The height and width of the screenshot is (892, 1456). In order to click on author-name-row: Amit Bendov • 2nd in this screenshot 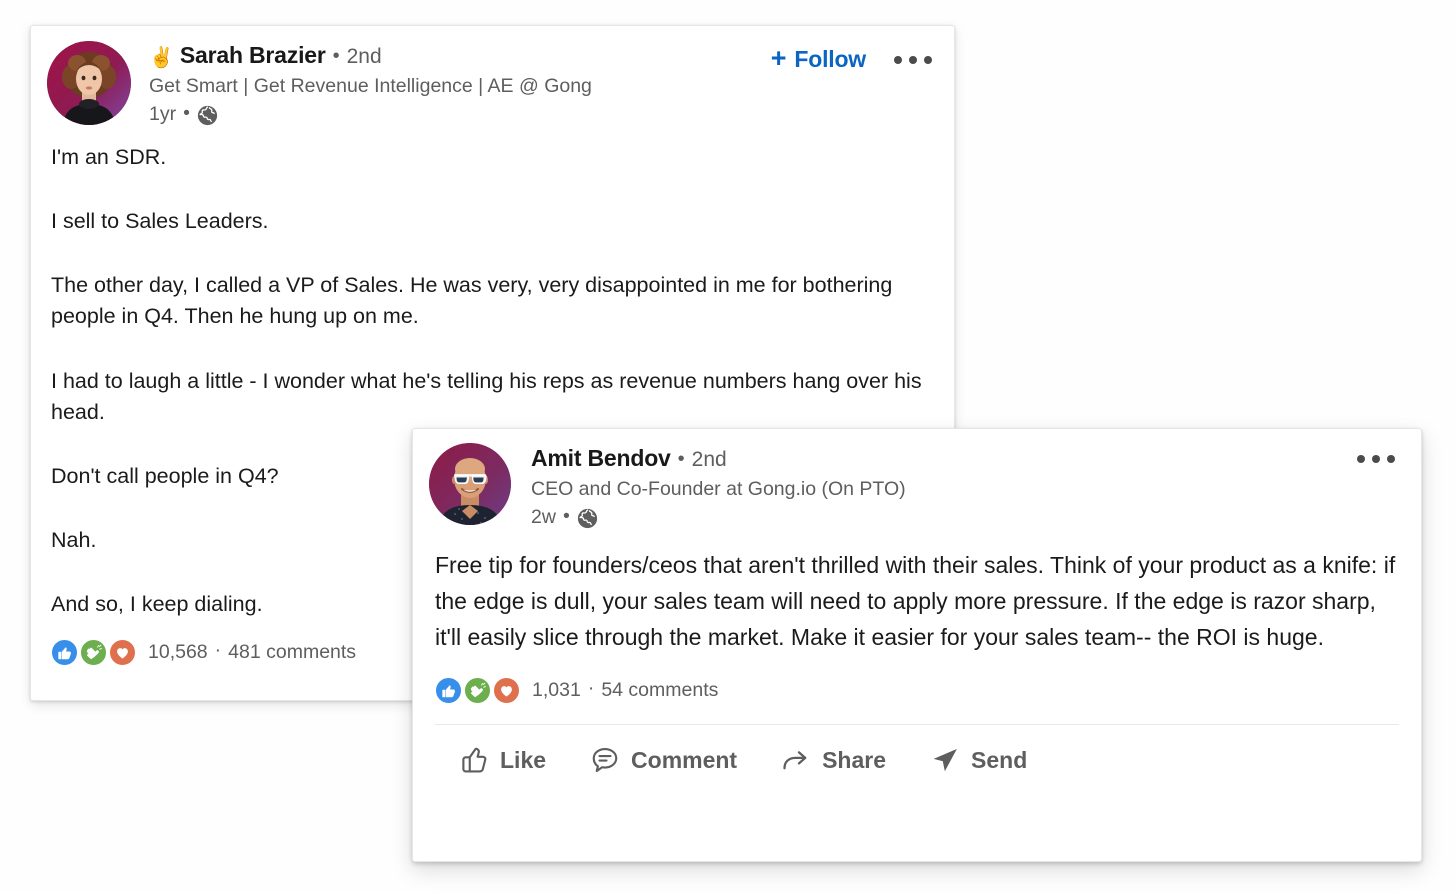, I will do `click(718, 459)`.